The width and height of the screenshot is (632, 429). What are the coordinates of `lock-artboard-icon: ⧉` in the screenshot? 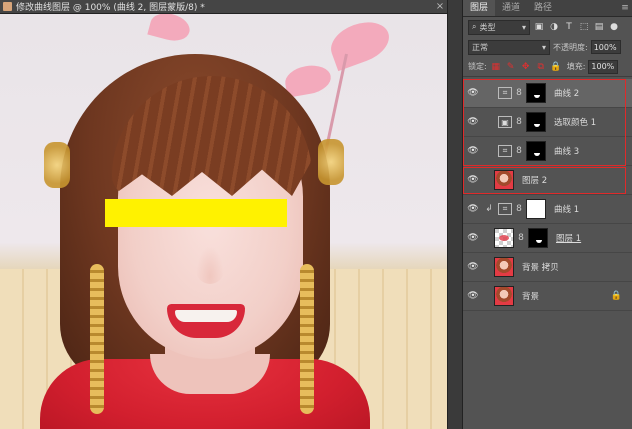 It's located at (541, 67).